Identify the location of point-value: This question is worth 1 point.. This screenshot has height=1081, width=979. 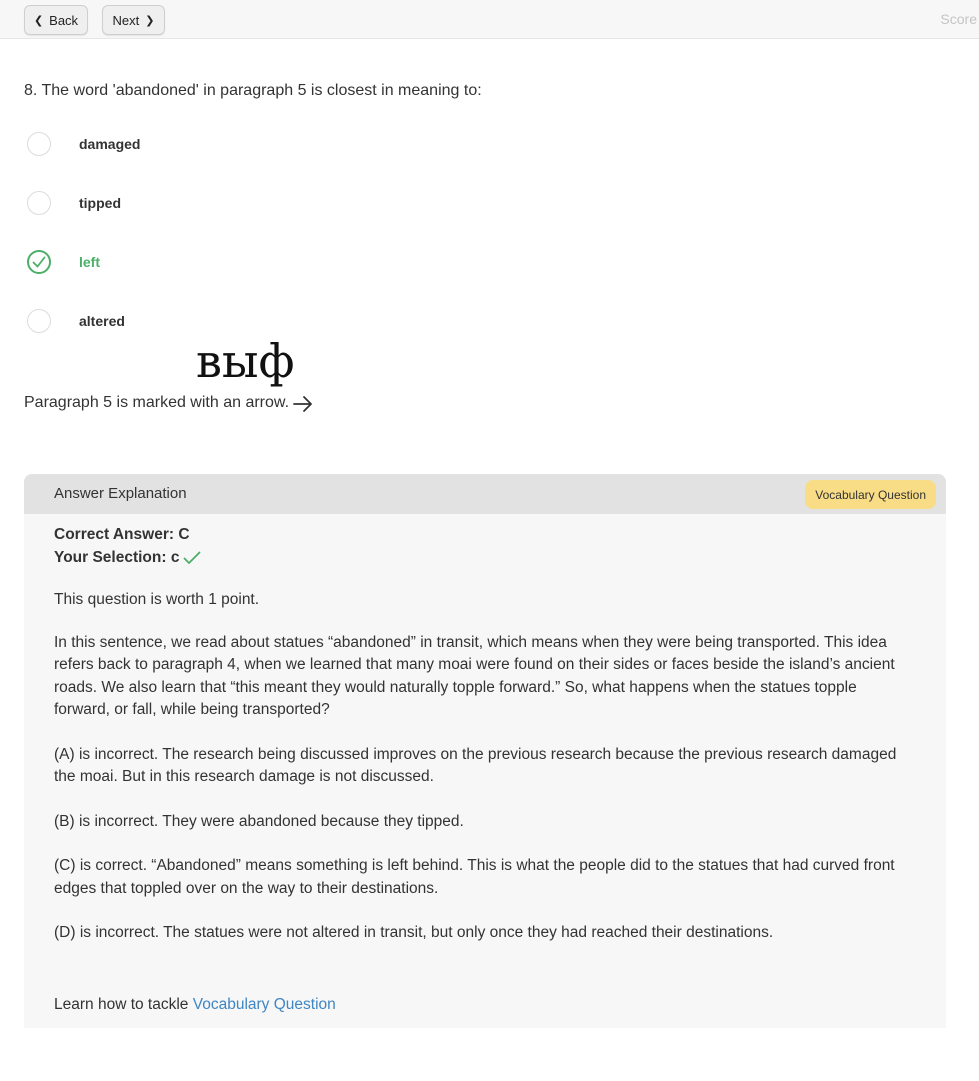
(157, 599).